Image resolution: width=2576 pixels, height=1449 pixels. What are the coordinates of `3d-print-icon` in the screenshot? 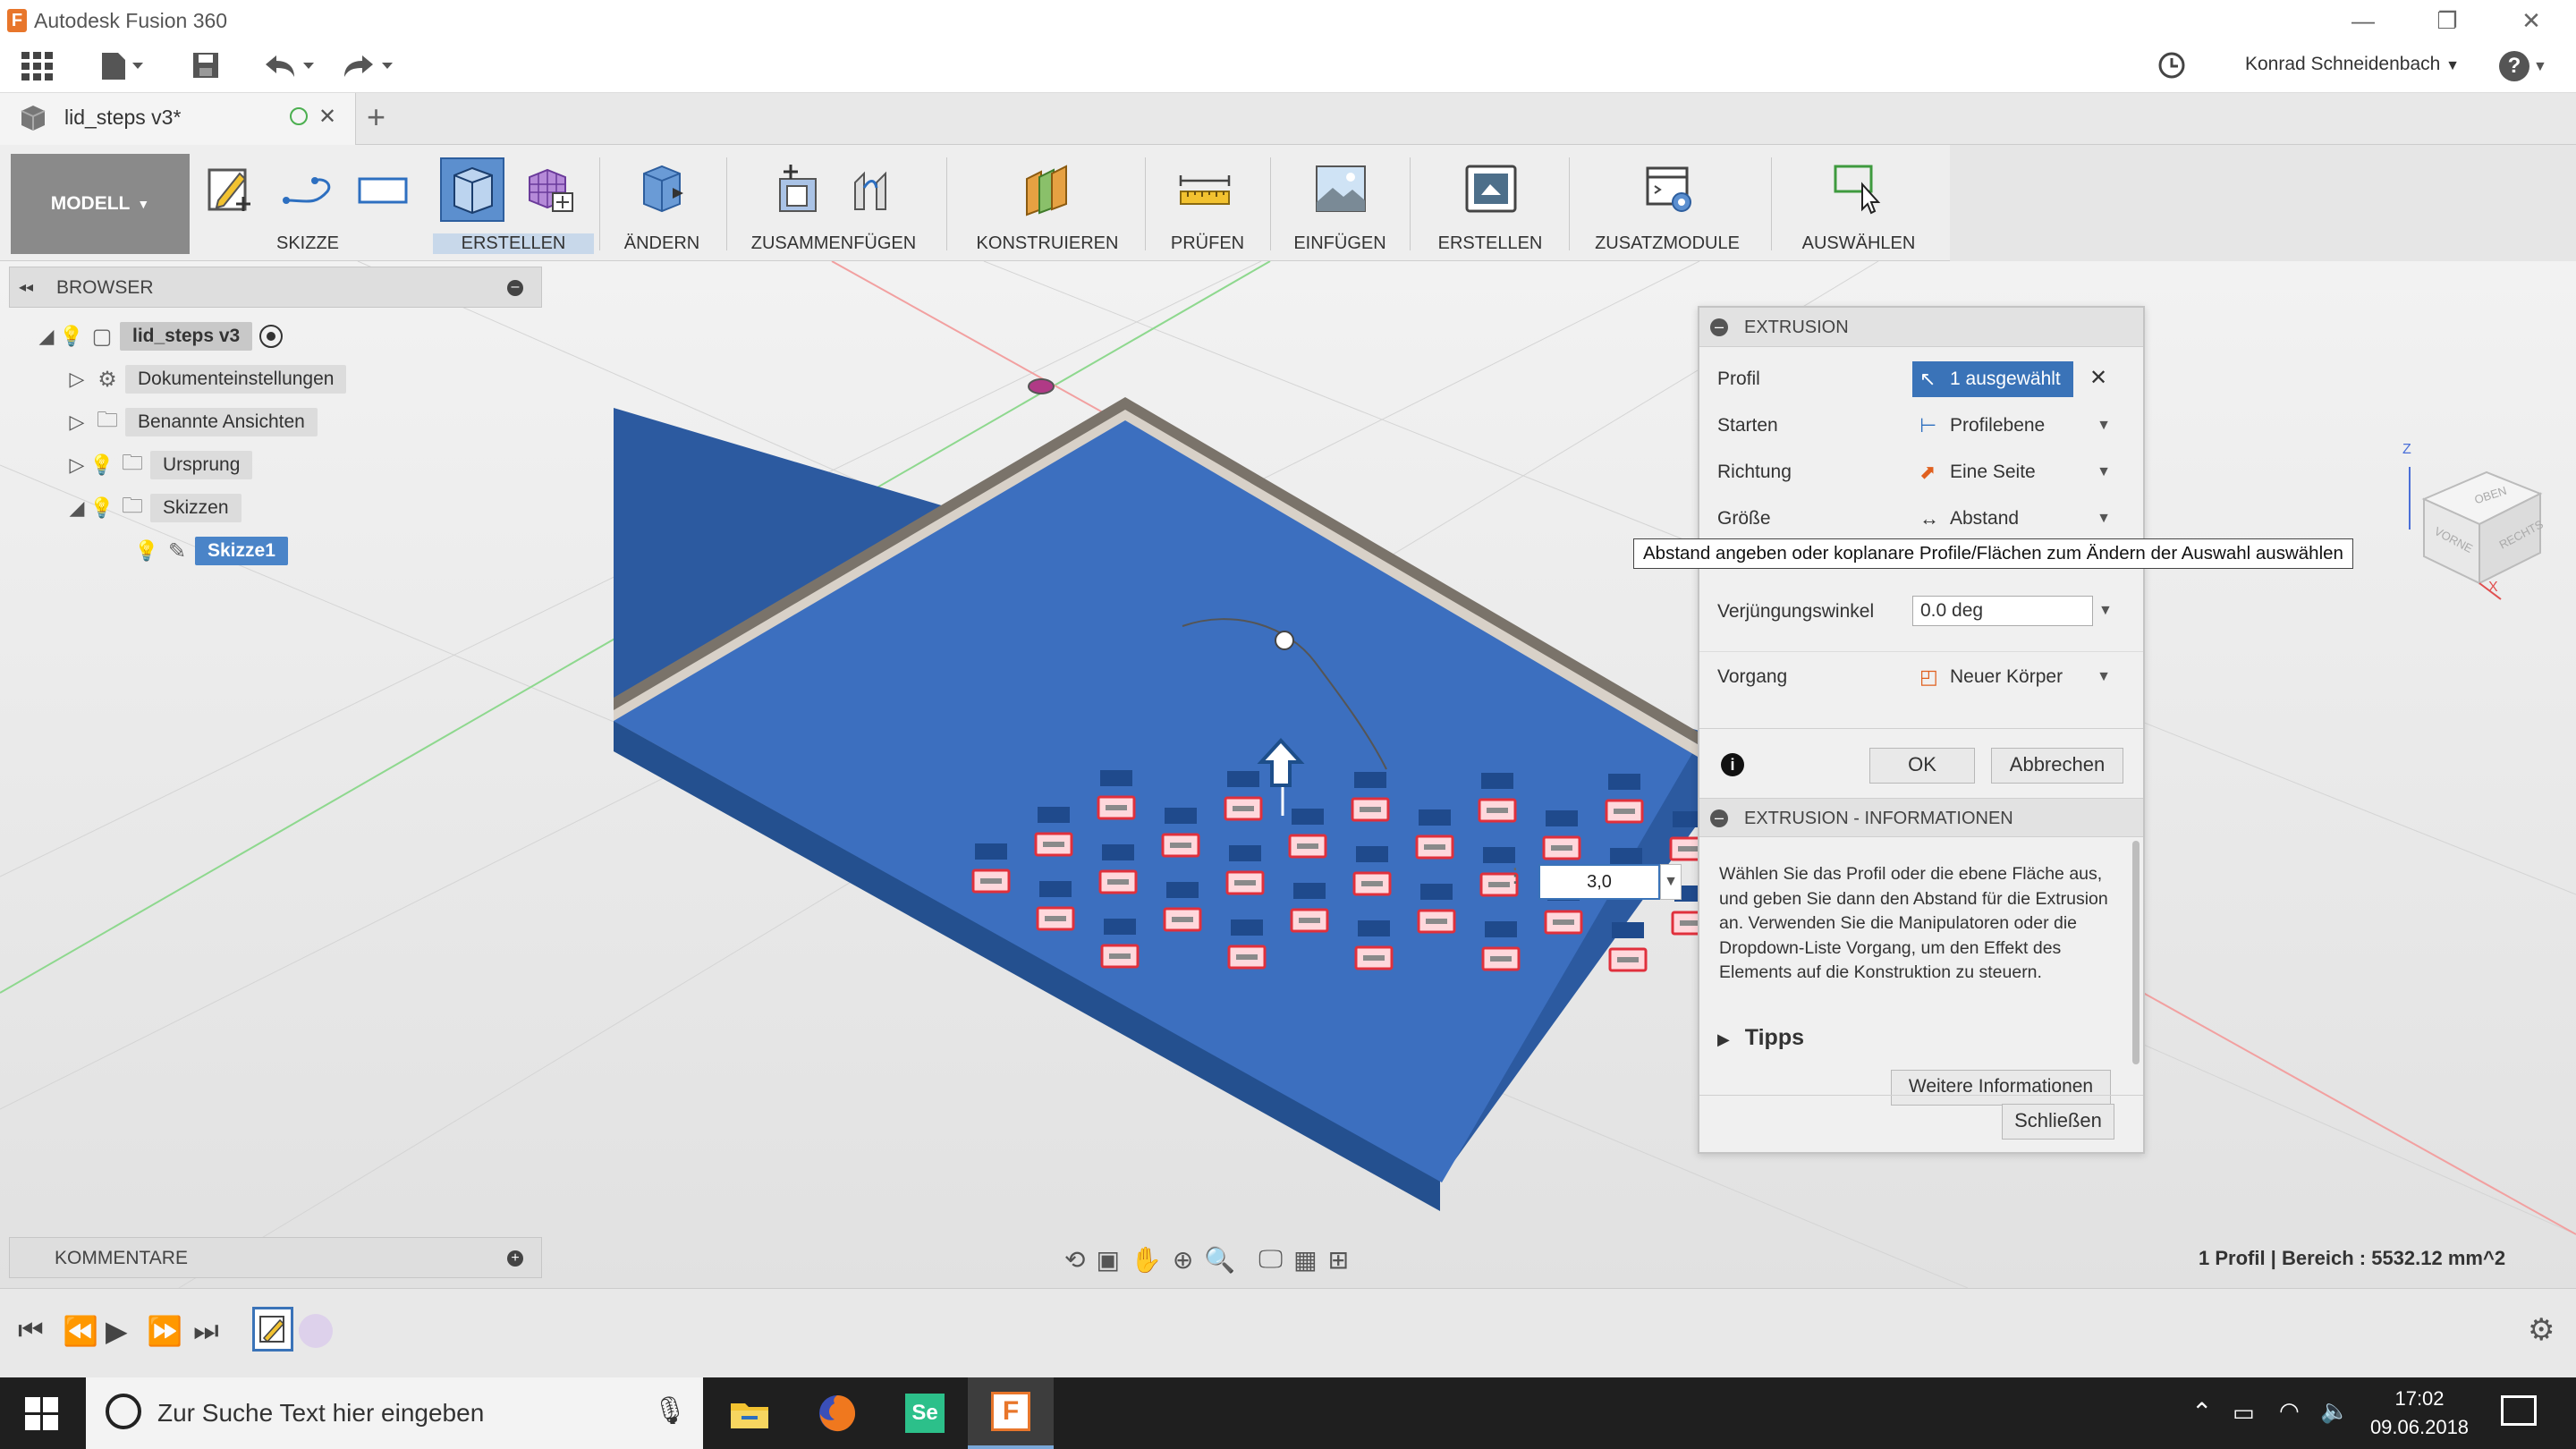 It's located at (1490, 188).